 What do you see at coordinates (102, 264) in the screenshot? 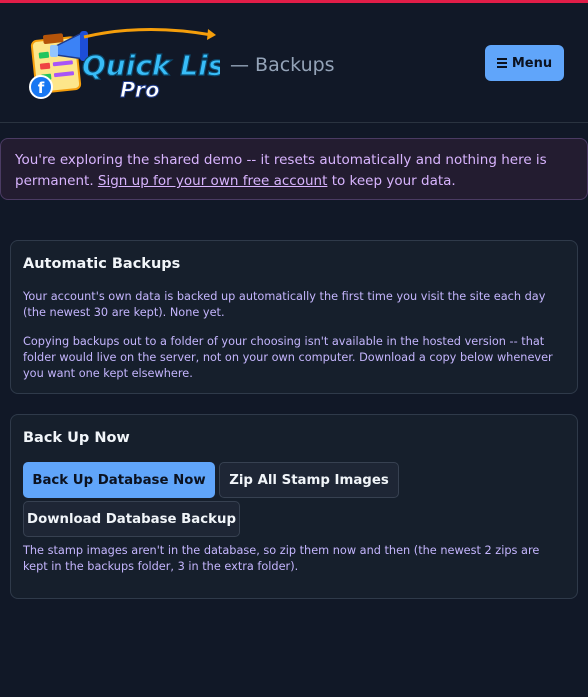
I see `automatic-backups-title: Automatic Backups` at bounding box center [102, 264].